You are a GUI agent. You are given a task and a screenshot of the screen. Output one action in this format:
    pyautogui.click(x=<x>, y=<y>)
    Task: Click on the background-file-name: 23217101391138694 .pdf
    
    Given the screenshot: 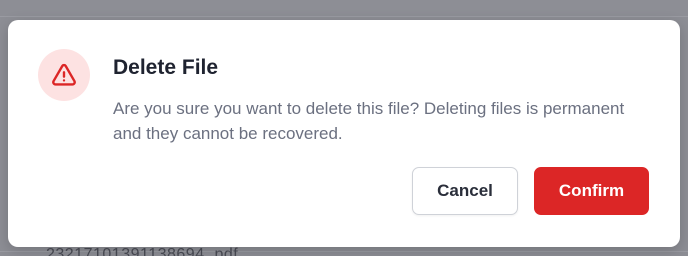 What is the action you would take?
    pyautogui.click(x=142, y=251)
    